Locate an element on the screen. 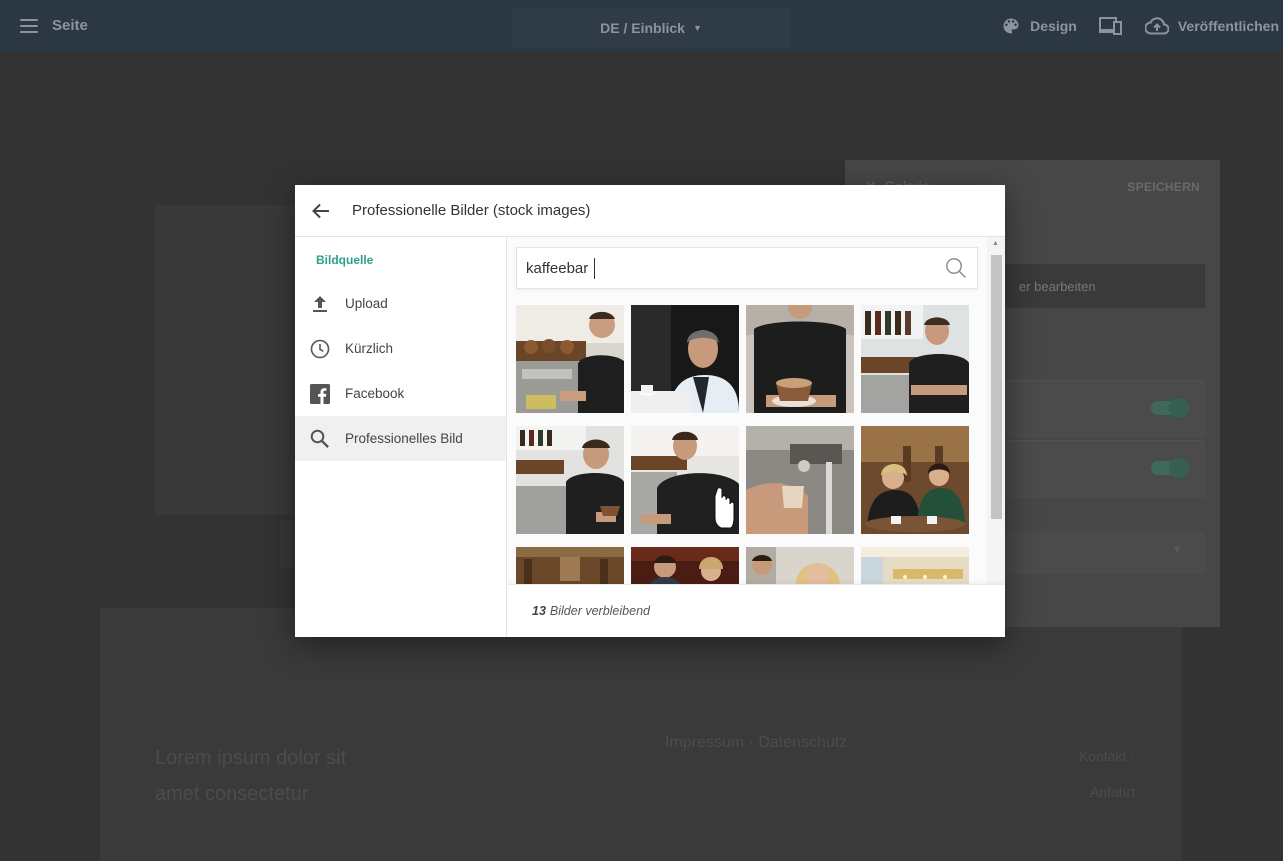  nav-item-professional-image: Professionelles Bild is located at coordinates (400, 438).